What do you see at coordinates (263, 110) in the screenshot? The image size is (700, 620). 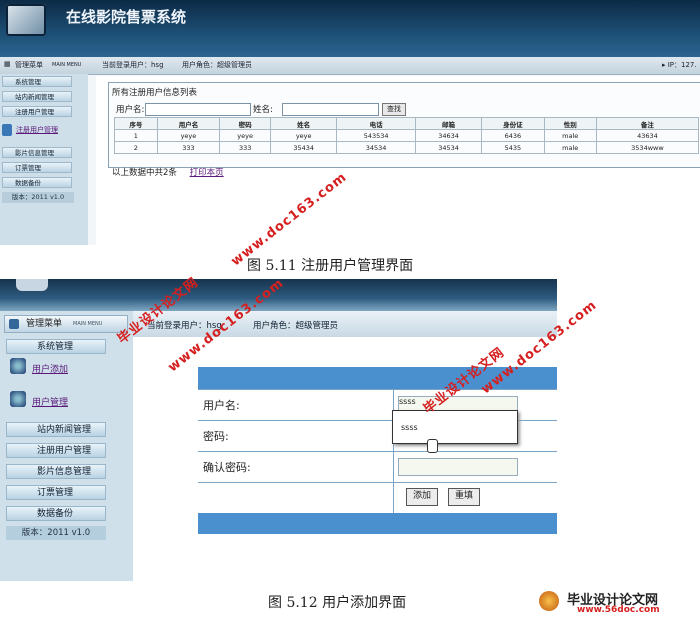 I see `search-name-label: 姓名:` at bounding box center [263, 110].